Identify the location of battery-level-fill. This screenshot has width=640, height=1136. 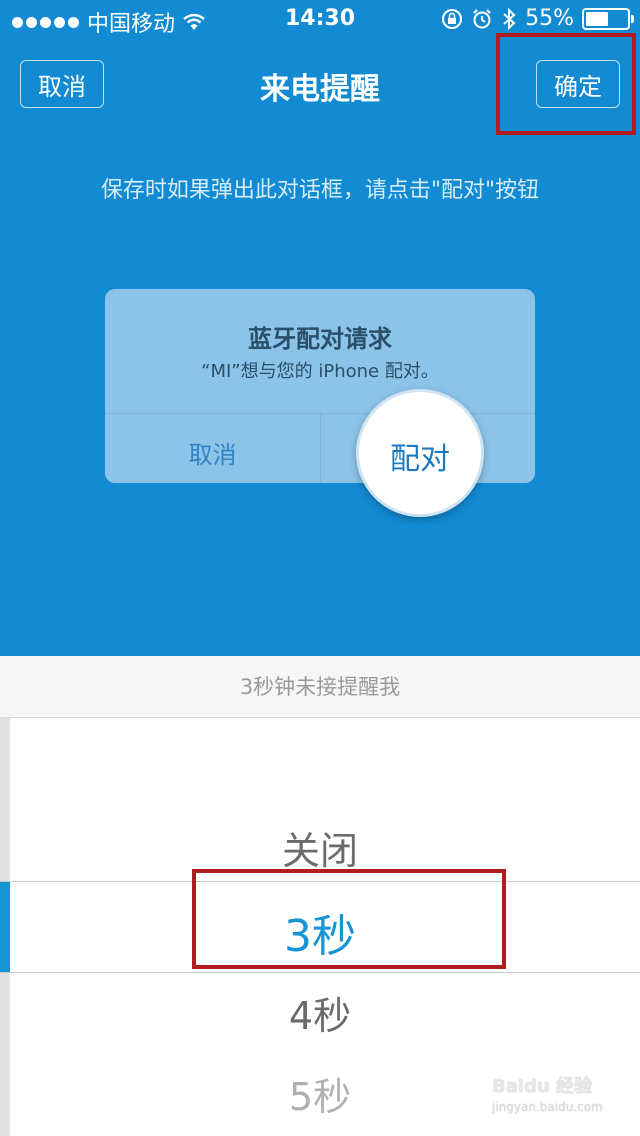
(597, 18).